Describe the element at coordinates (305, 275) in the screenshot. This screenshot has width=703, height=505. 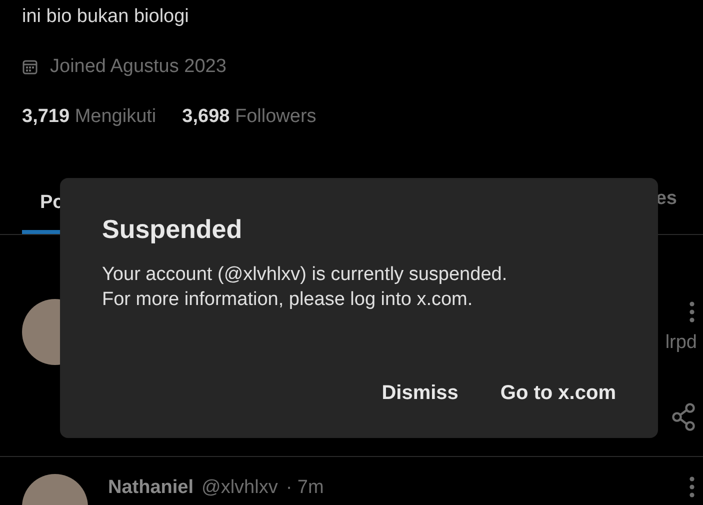
I see `dialog-message: Your account (@xlvhlxv) is currently suspended.` at that location.